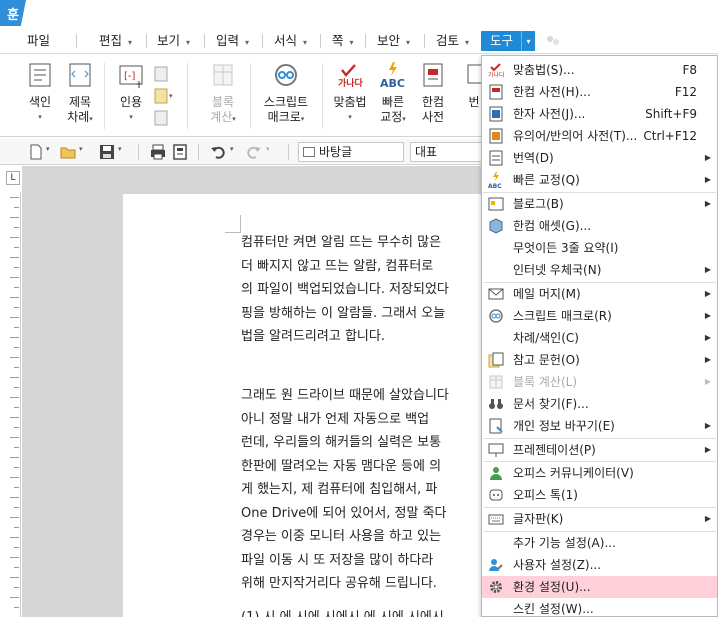  I want to click on presentation-icon, so click(496, 450).